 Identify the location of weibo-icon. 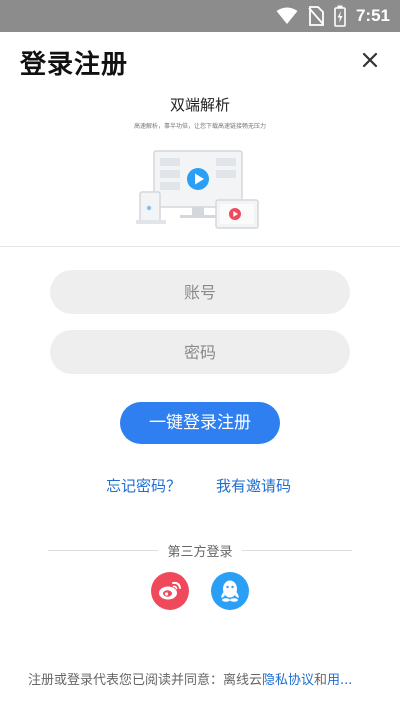
(170, 590).